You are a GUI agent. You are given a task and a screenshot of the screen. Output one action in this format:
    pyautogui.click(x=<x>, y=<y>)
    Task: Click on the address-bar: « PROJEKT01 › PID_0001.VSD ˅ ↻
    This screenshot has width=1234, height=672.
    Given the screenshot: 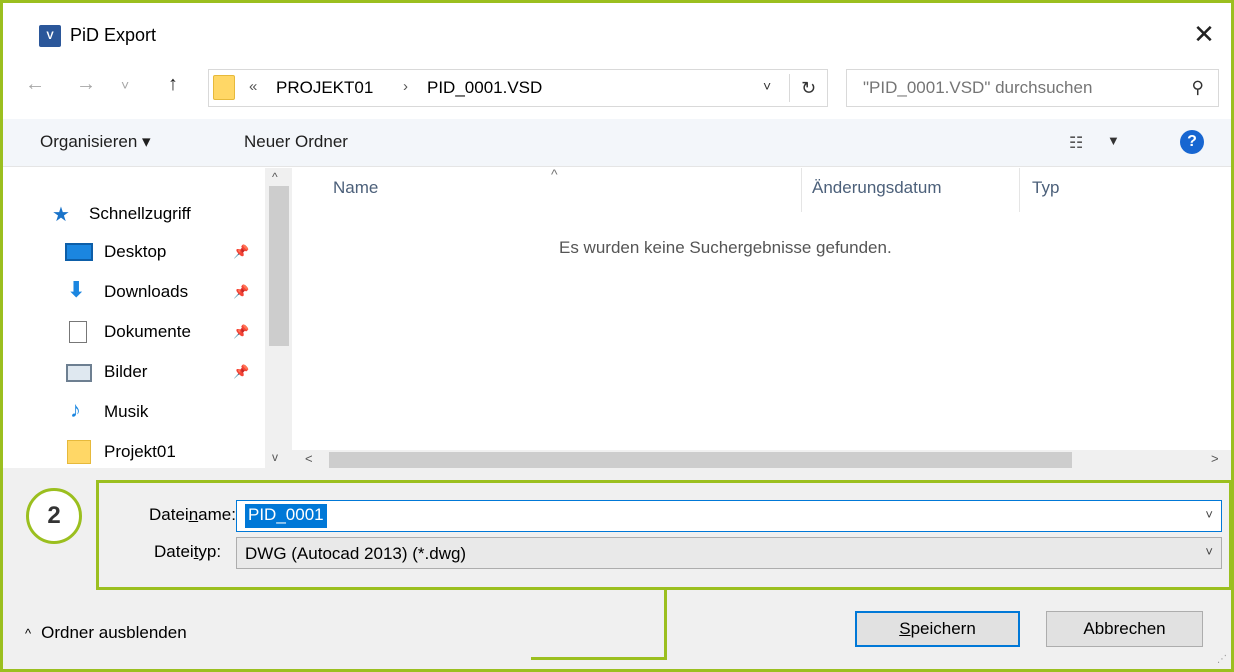 What is the action you would take?
    pyautogui.click(x=518, y=88)
    